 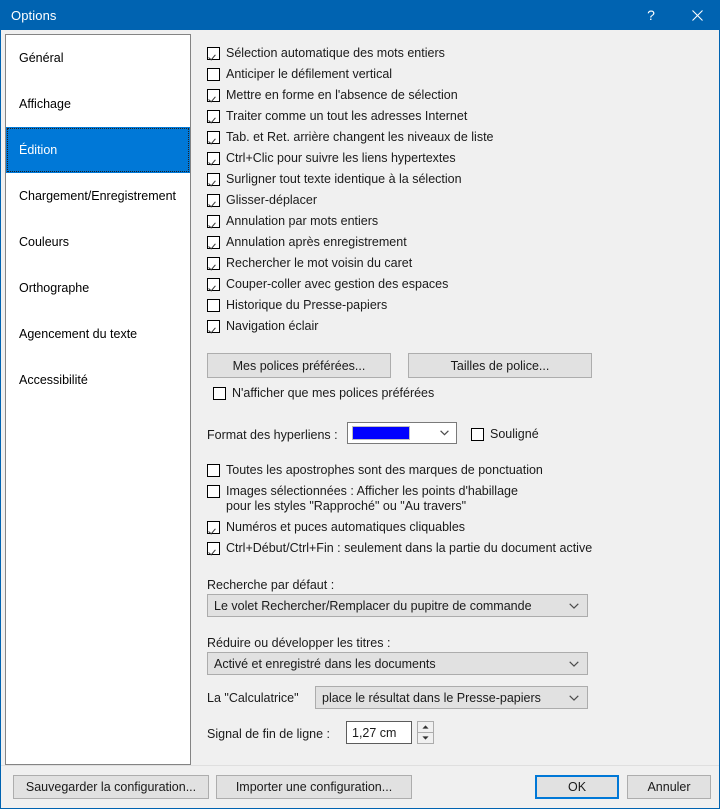 I want to click on calculator-combobox: place le résultat dans le Presse-papiers, so click(x=451, y=697).